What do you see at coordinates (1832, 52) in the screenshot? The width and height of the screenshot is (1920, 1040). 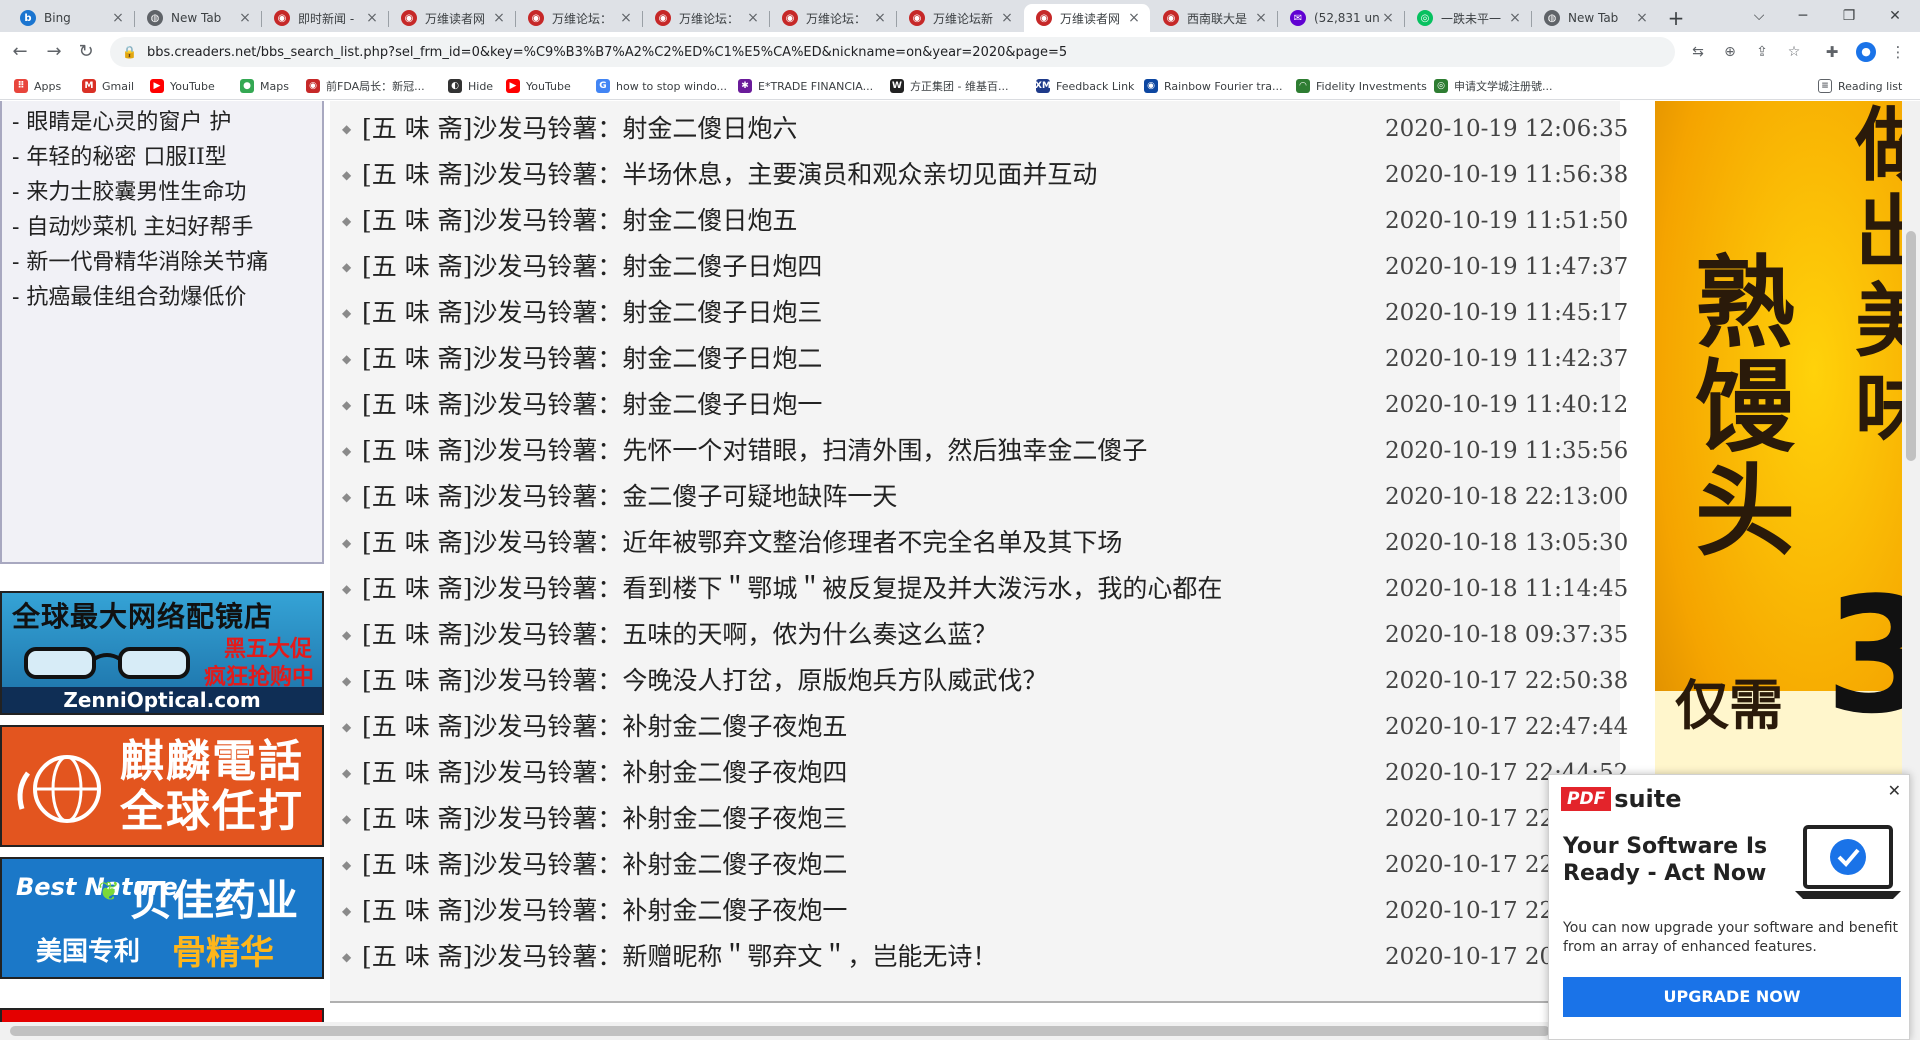 I see `extensions-puzzle-icon: ✚` at bounding box center [1832, 52].